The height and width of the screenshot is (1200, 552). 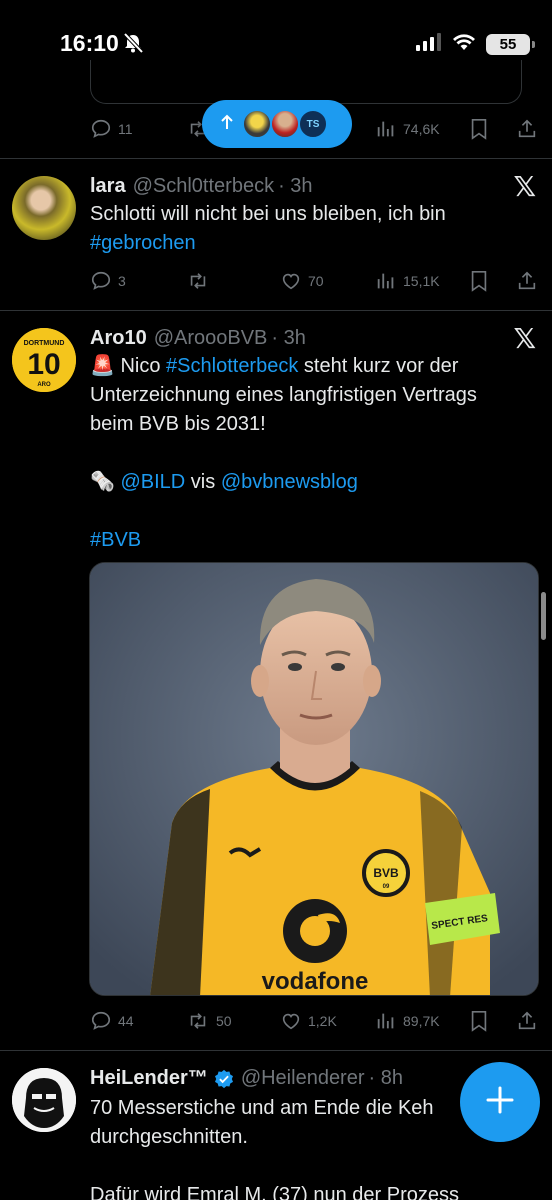 What do you see at coordinates (289, 482) in the screenshot?
I see `mention-link: @bvbnewsblog` at bounding box center [289, 482].